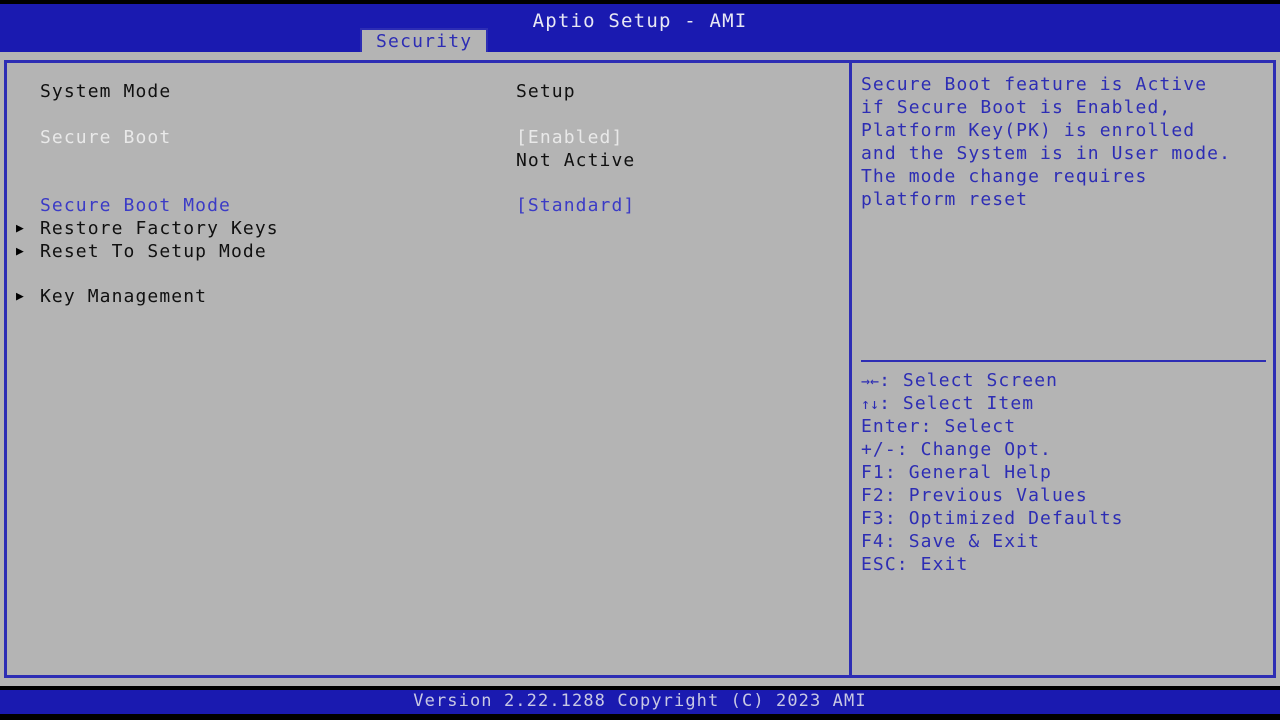 This screenshot has width=1280, height=720. Describe the element at coordinates (1028, 130) in the screenshot. I see `help-line: Platform Key(PK) is enrolled` at that location.